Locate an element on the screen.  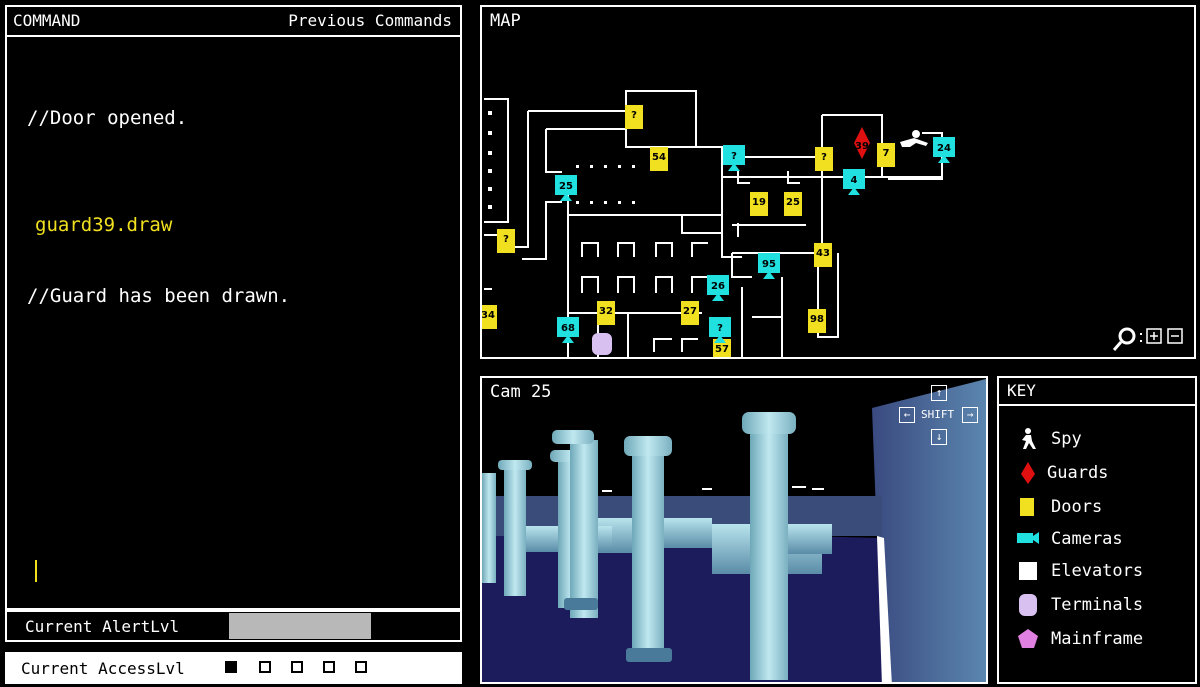
terminal-marker is located at coordinates (602, 344).